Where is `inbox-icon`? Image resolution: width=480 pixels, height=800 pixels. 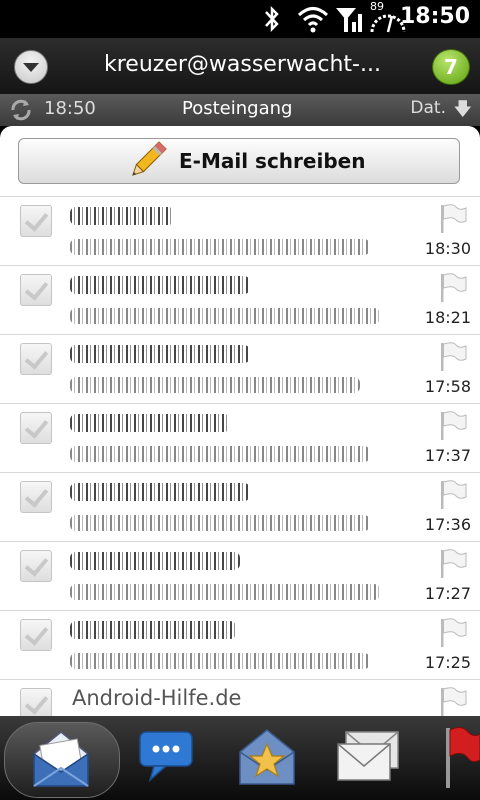 inbox-icon is located at coordinates (61, 757).